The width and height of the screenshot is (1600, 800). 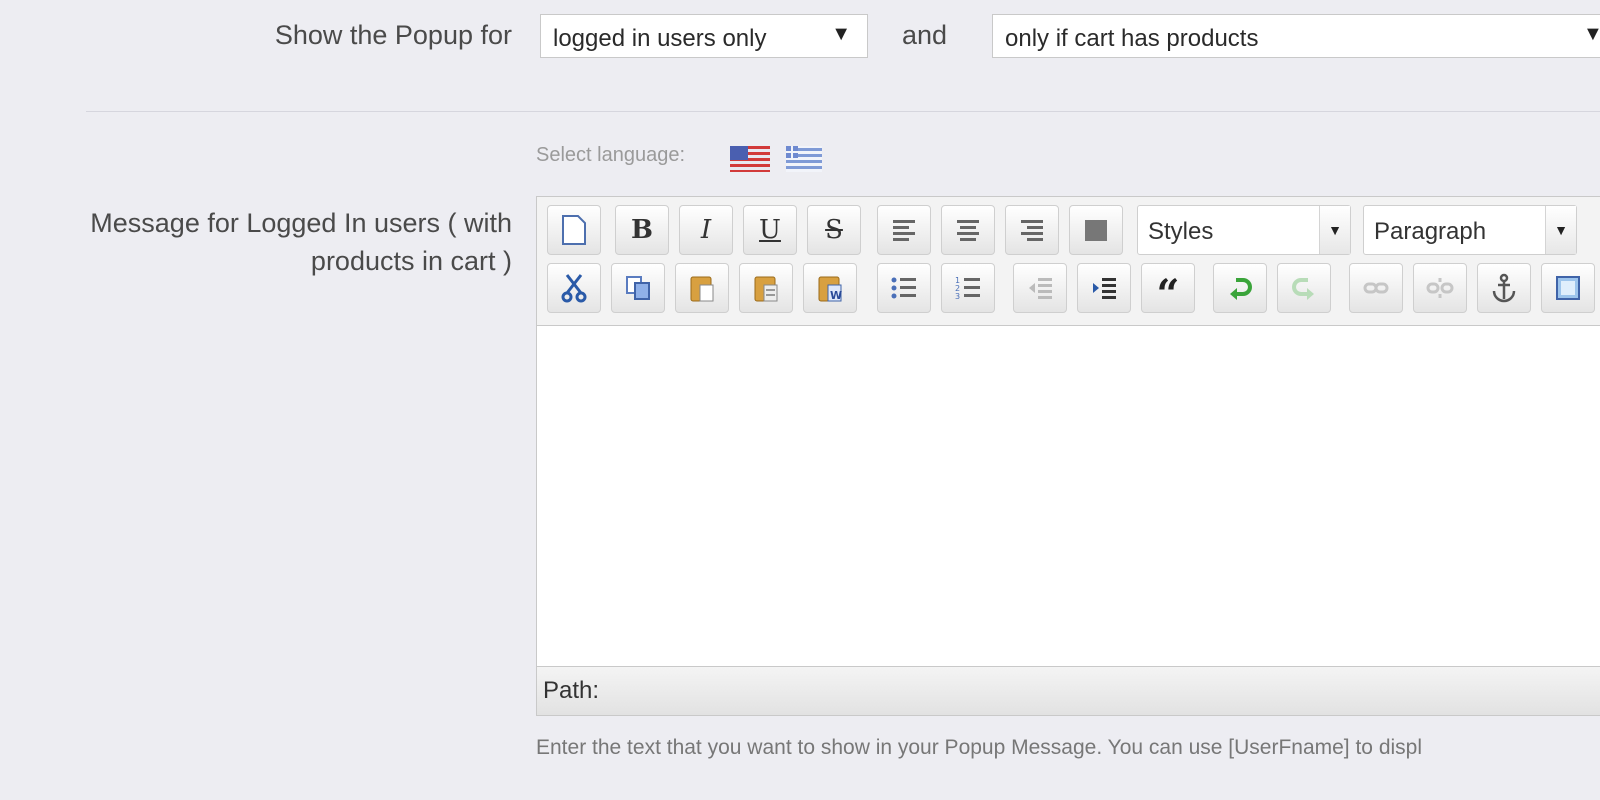 What do you see at coordinates (1244, 230) in the screenshot?
I see `styles-dropdown: Styles ▼` at bounding box center [1244, 230].